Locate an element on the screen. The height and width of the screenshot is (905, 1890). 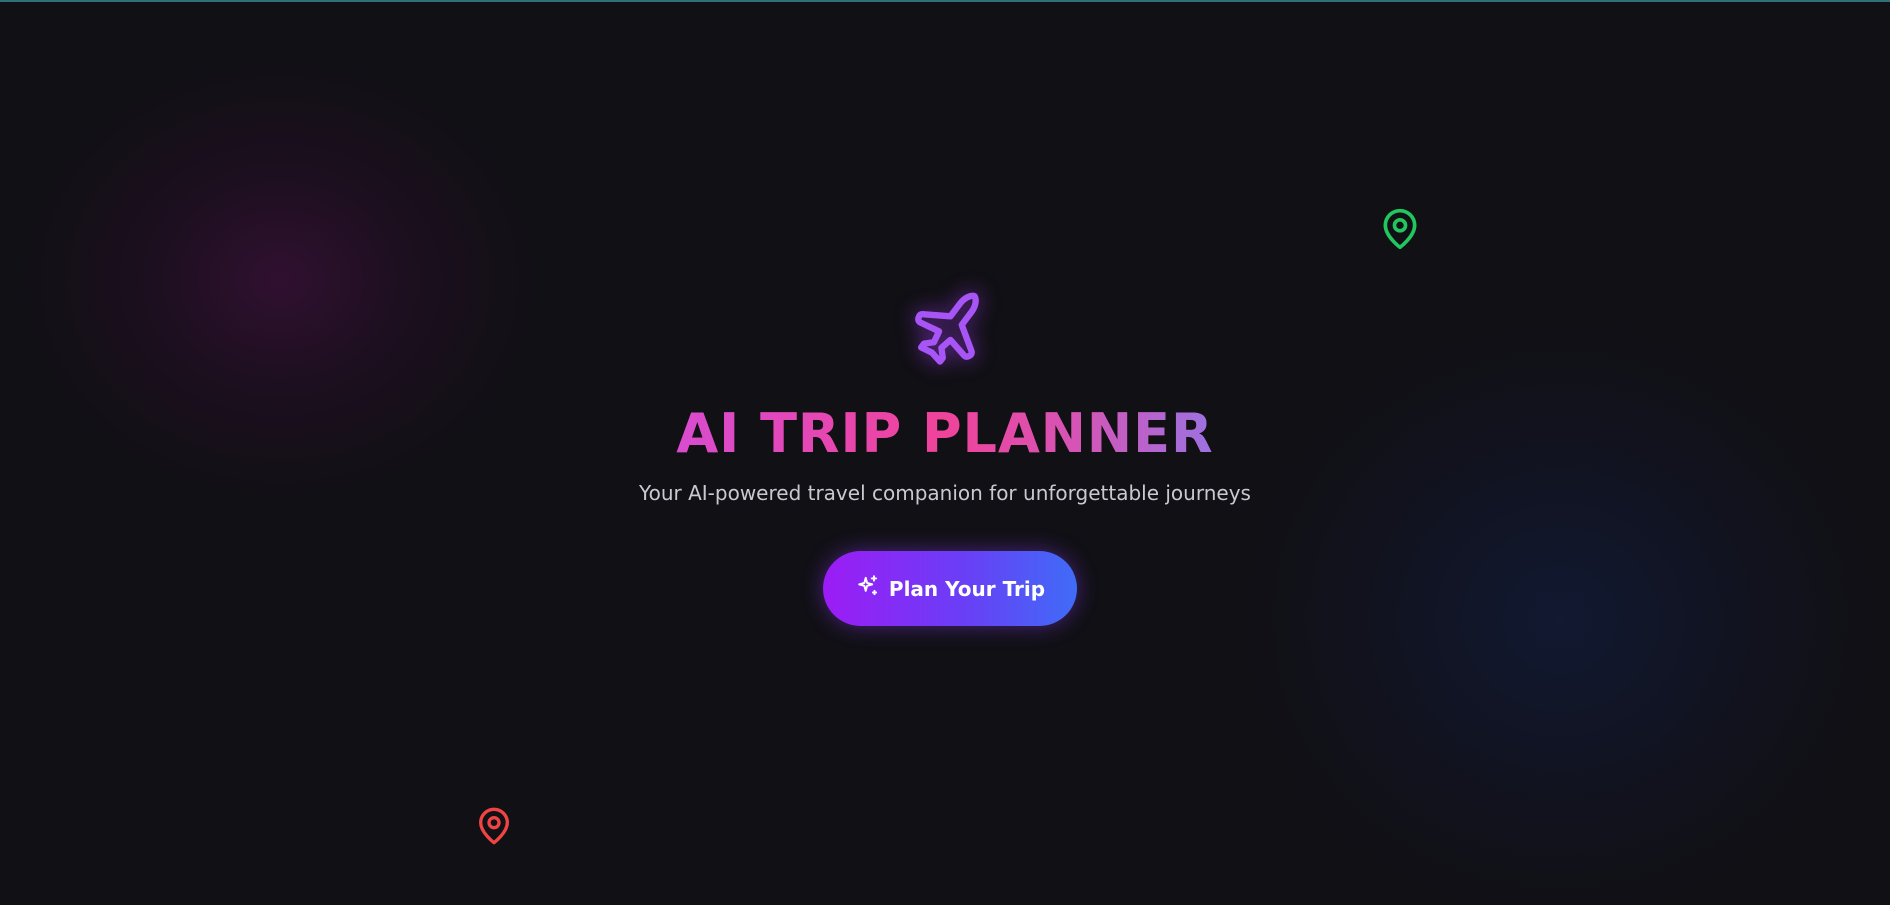
sparkles-icon is located at coordinates (868, 588).